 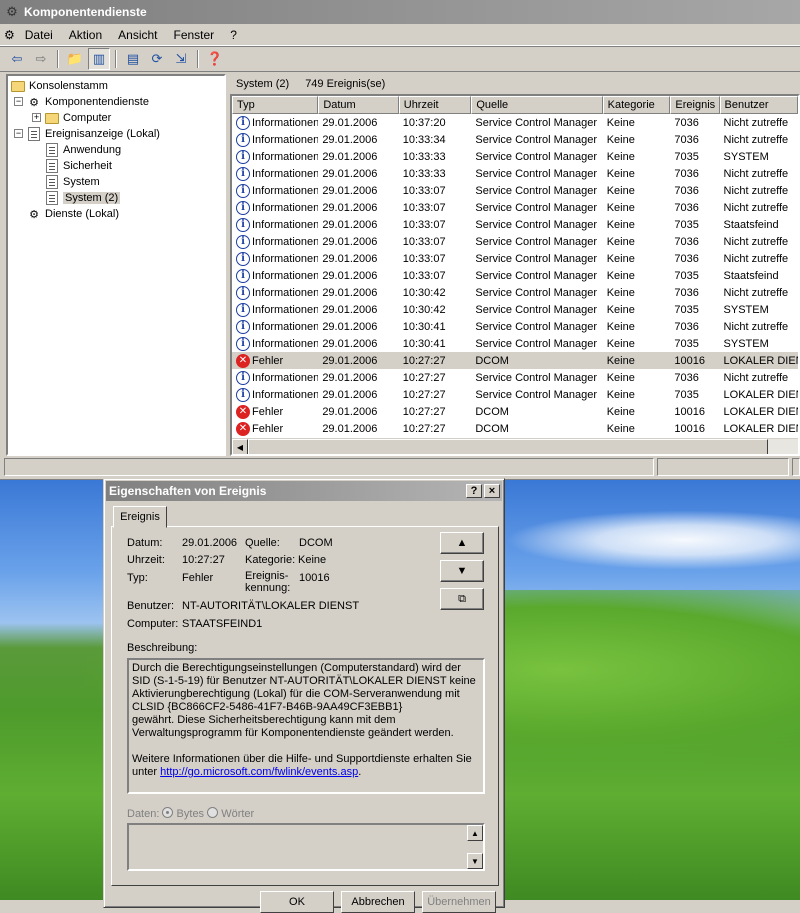 I want to click on tree-node-system: System, so click(x=72, y=182).